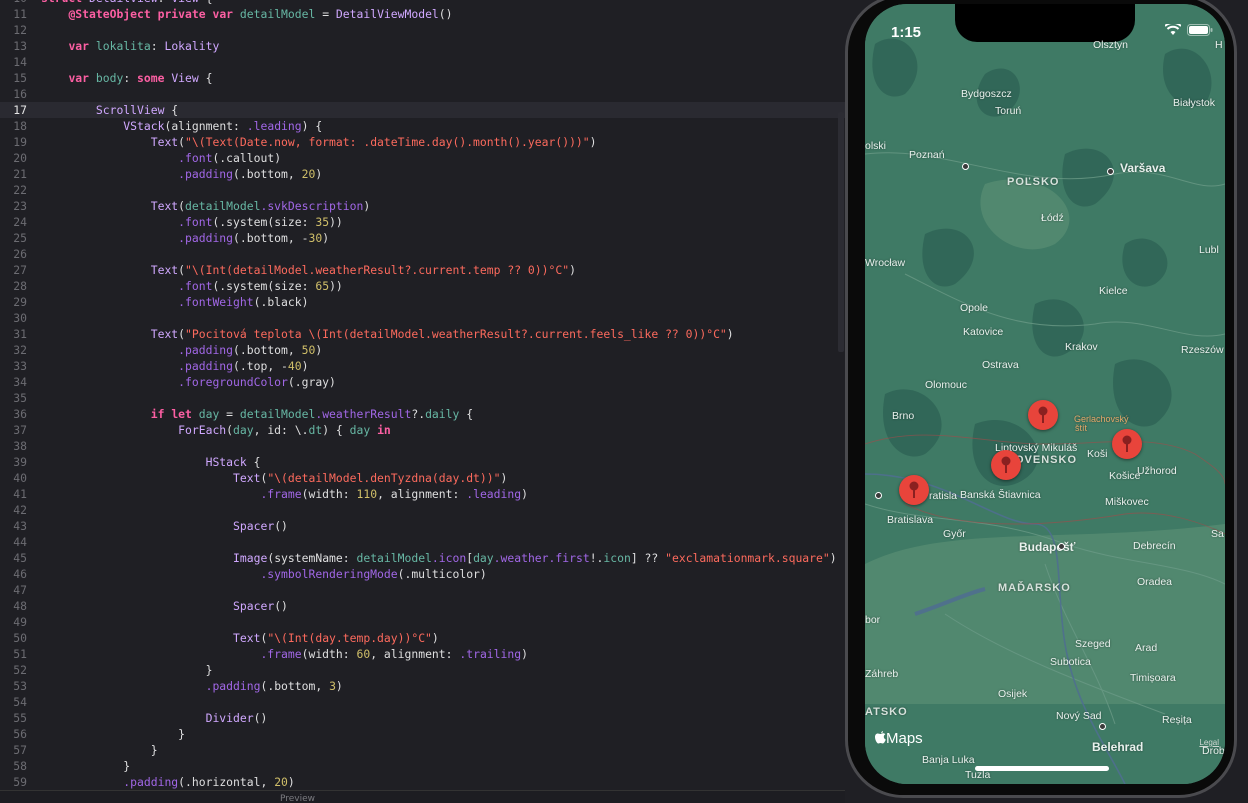 The width and height of the screenshot is (1248, 803). What do you see at coordinates (1042, 768) in the screenshot?
I see `home-indicator` at bounding box center [1042, 768].